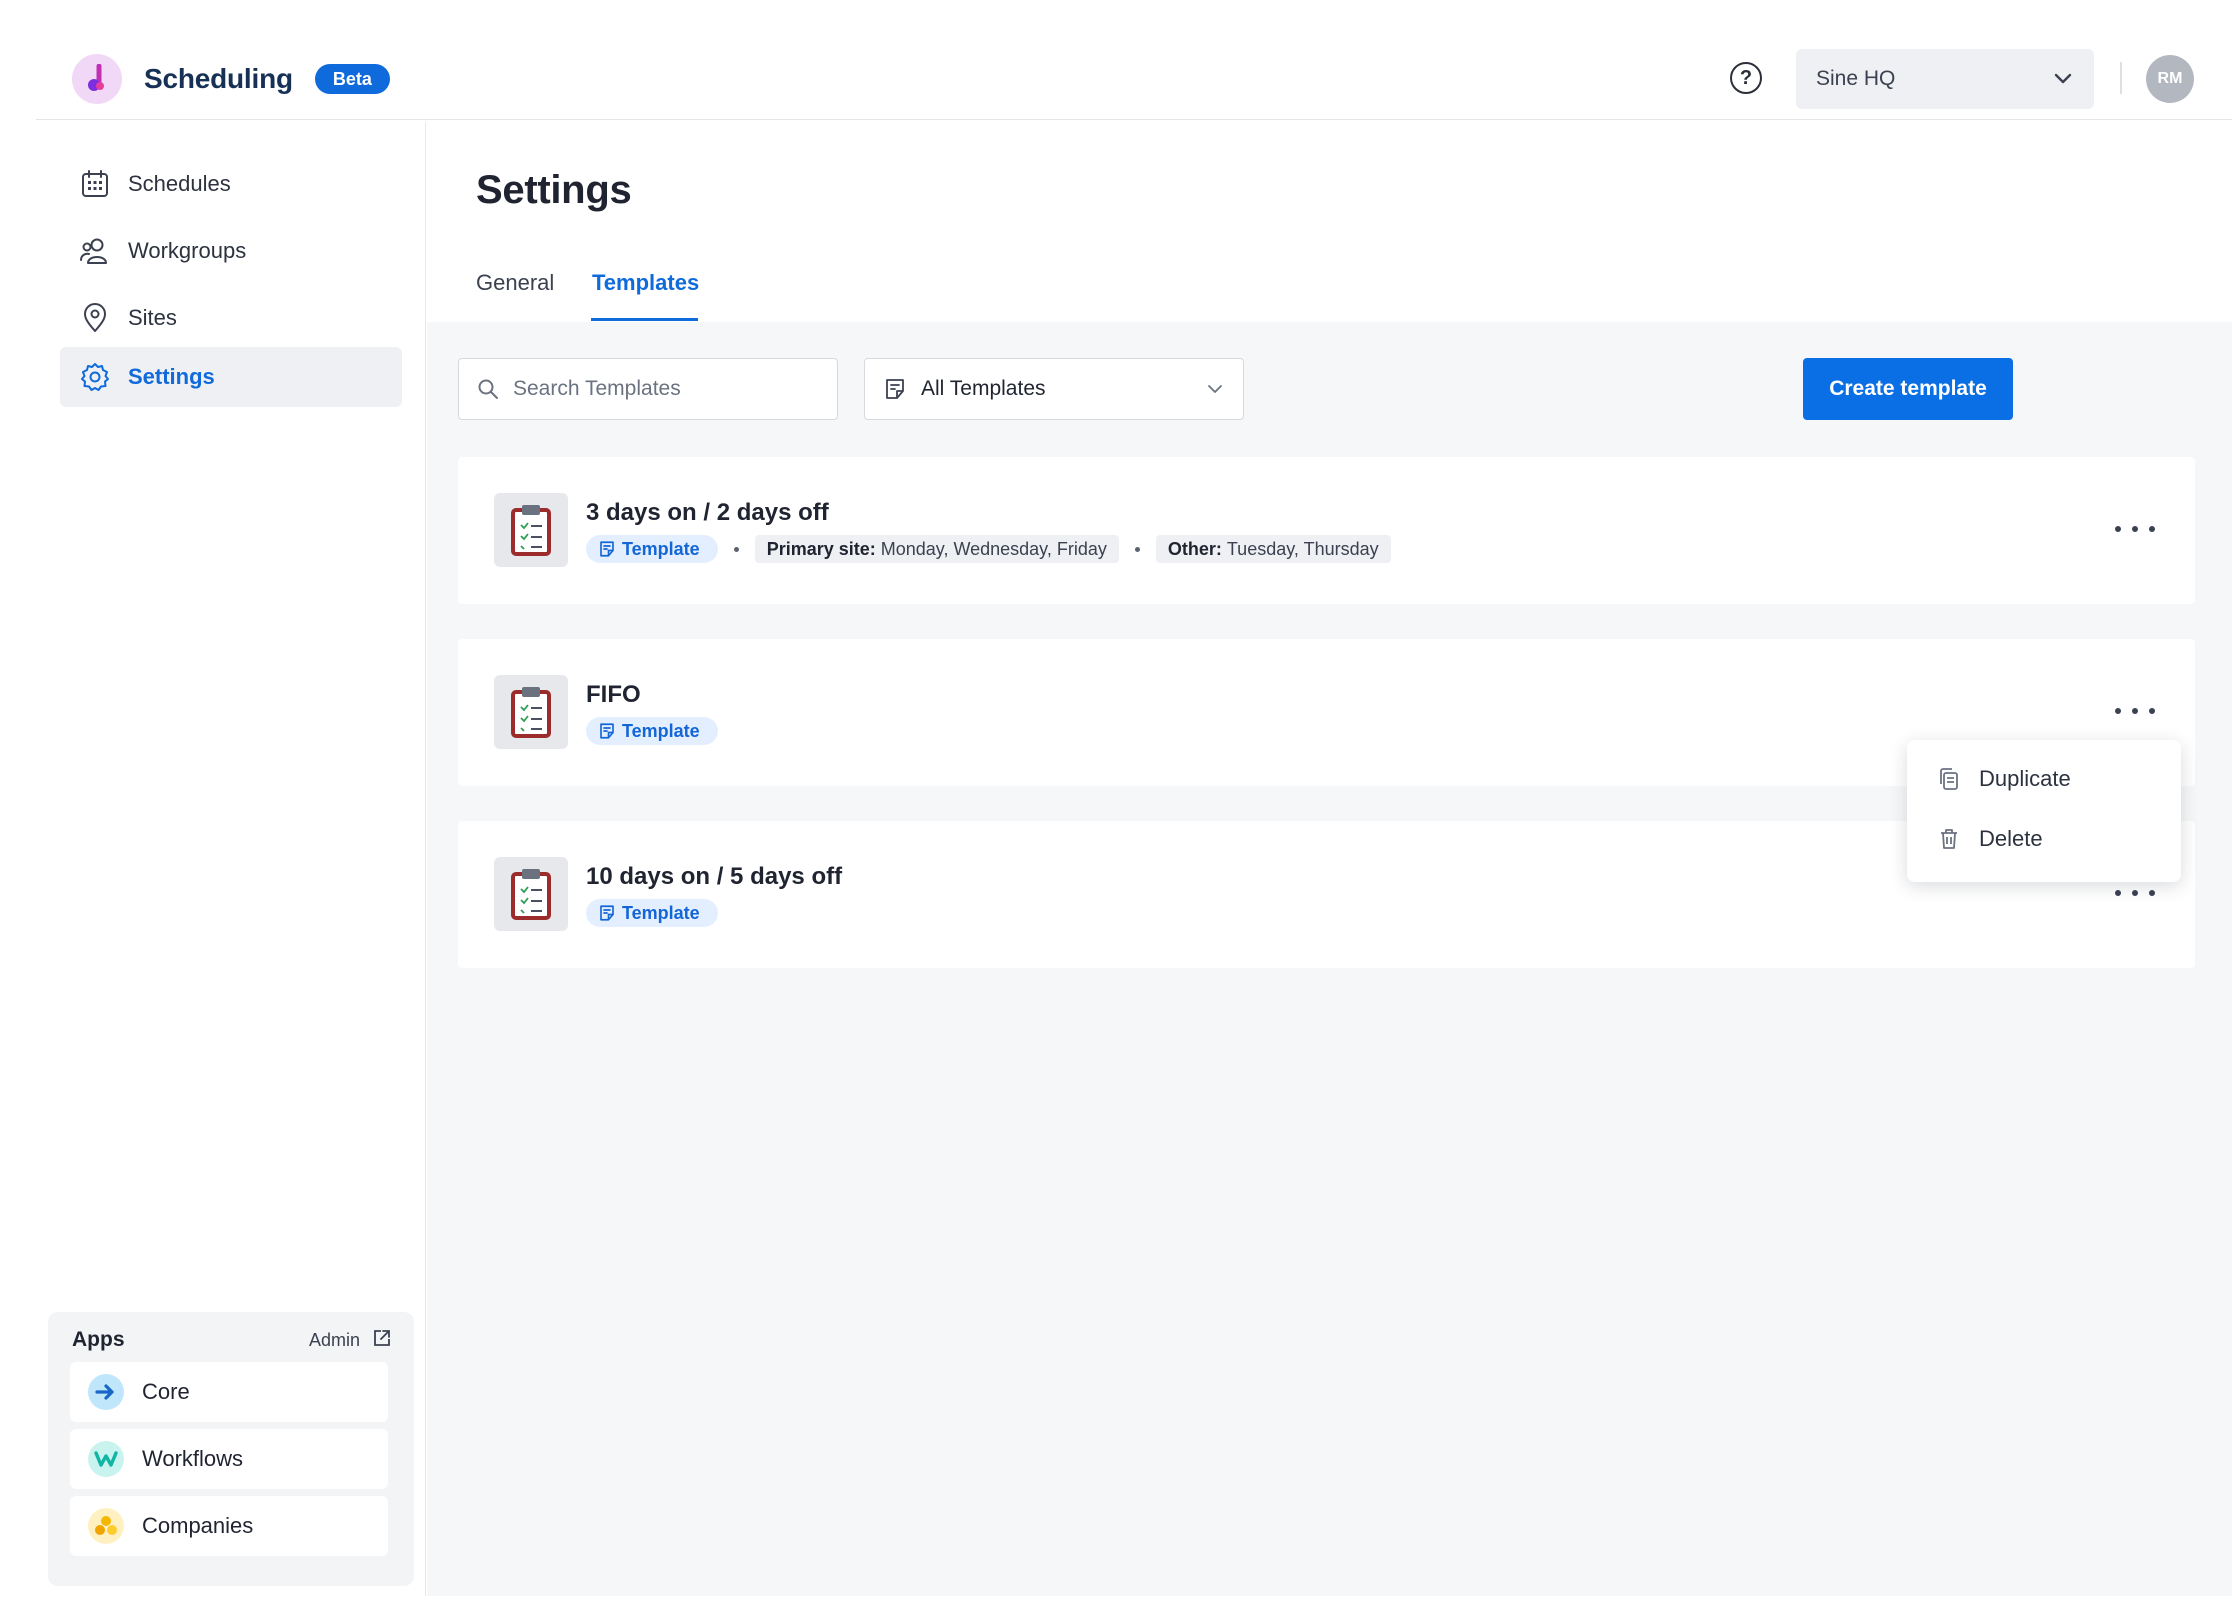 The height and width of the screenshot is (1609, 2232). What do you see at coordinates (2011, 838) in the screenshot?
I see `delete-label: Delete` at bounding box center [2011, 838].